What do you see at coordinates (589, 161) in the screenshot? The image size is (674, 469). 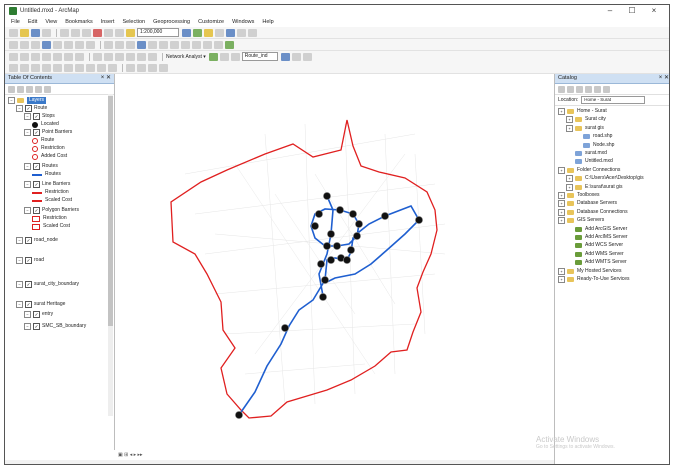 I see `catalog-item: Untitled.mxd` at bounding box center [589, 161].